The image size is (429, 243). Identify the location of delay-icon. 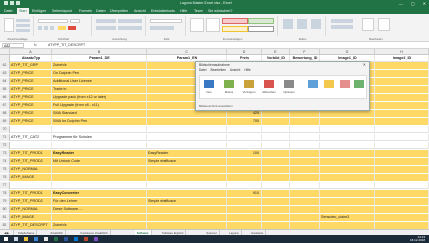
(249, 84).